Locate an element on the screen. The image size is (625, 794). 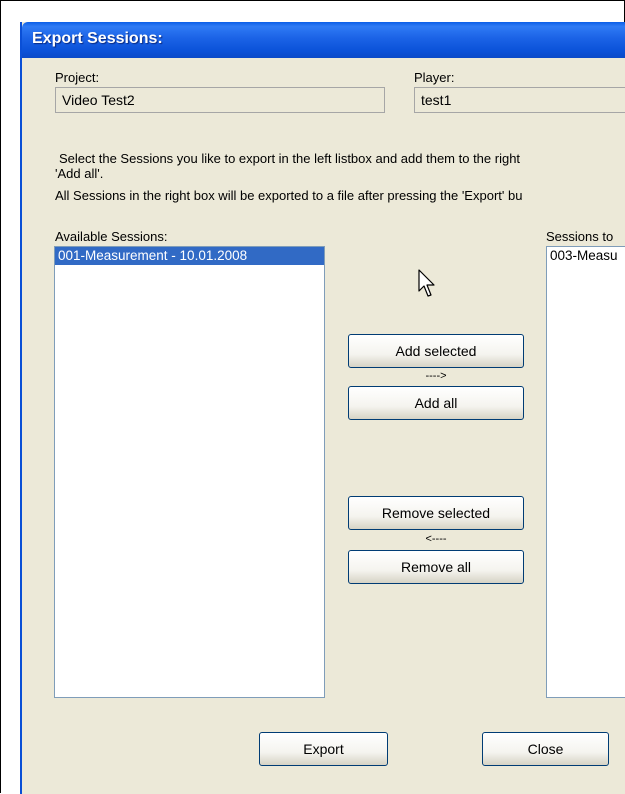
remove-selected-button: Remove selected is located at coordinates (436, 513).